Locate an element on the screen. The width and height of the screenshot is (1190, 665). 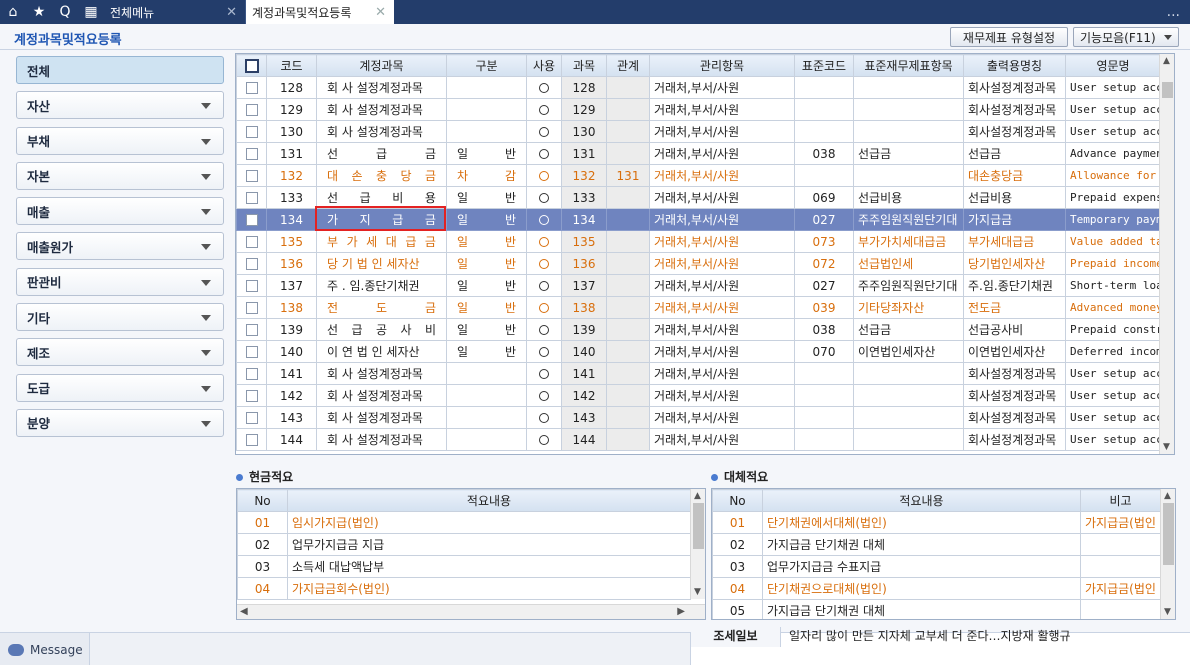
sidebar-item: 매출원가 is located at coordinates (120, 246).